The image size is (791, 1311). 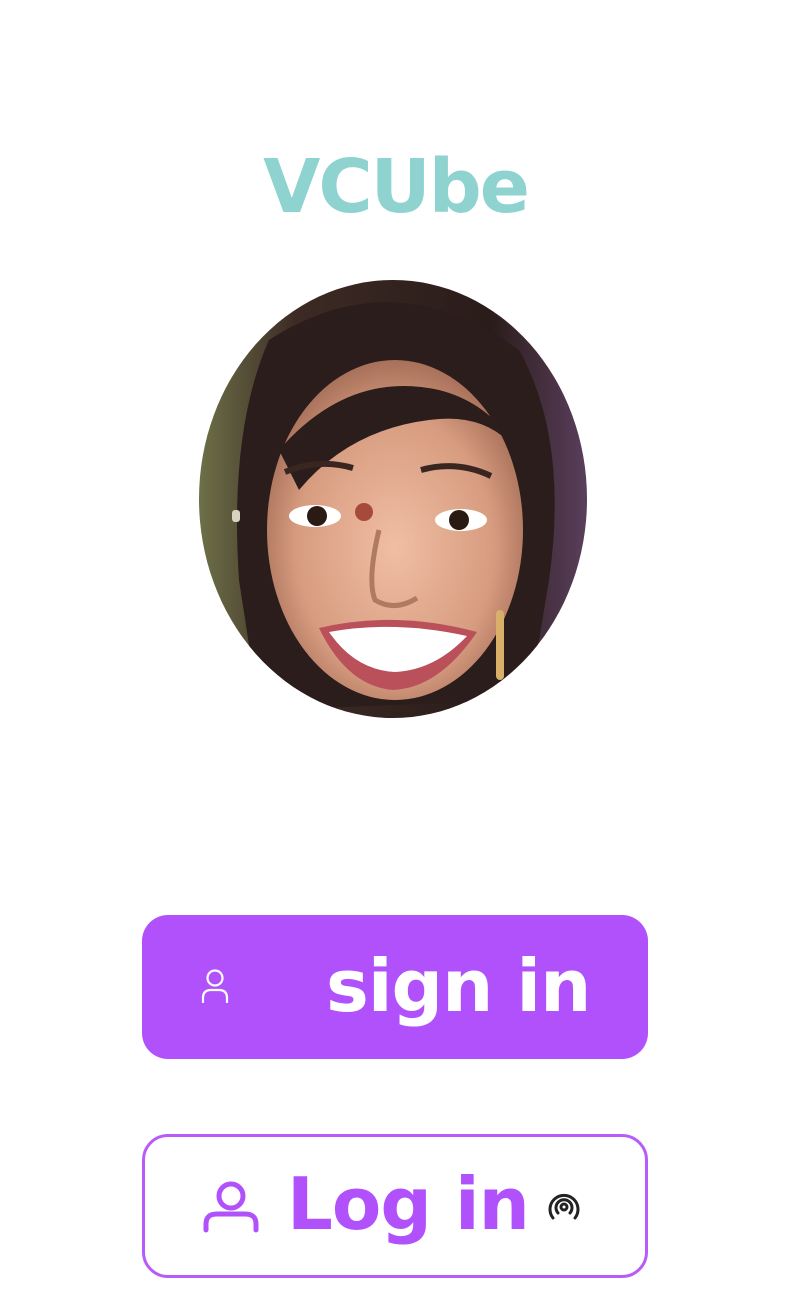 What do you see at coordinates (408, 1204) in the screenshot?
I see `log-in-label: Log in` at bounding box center [408, 1204].